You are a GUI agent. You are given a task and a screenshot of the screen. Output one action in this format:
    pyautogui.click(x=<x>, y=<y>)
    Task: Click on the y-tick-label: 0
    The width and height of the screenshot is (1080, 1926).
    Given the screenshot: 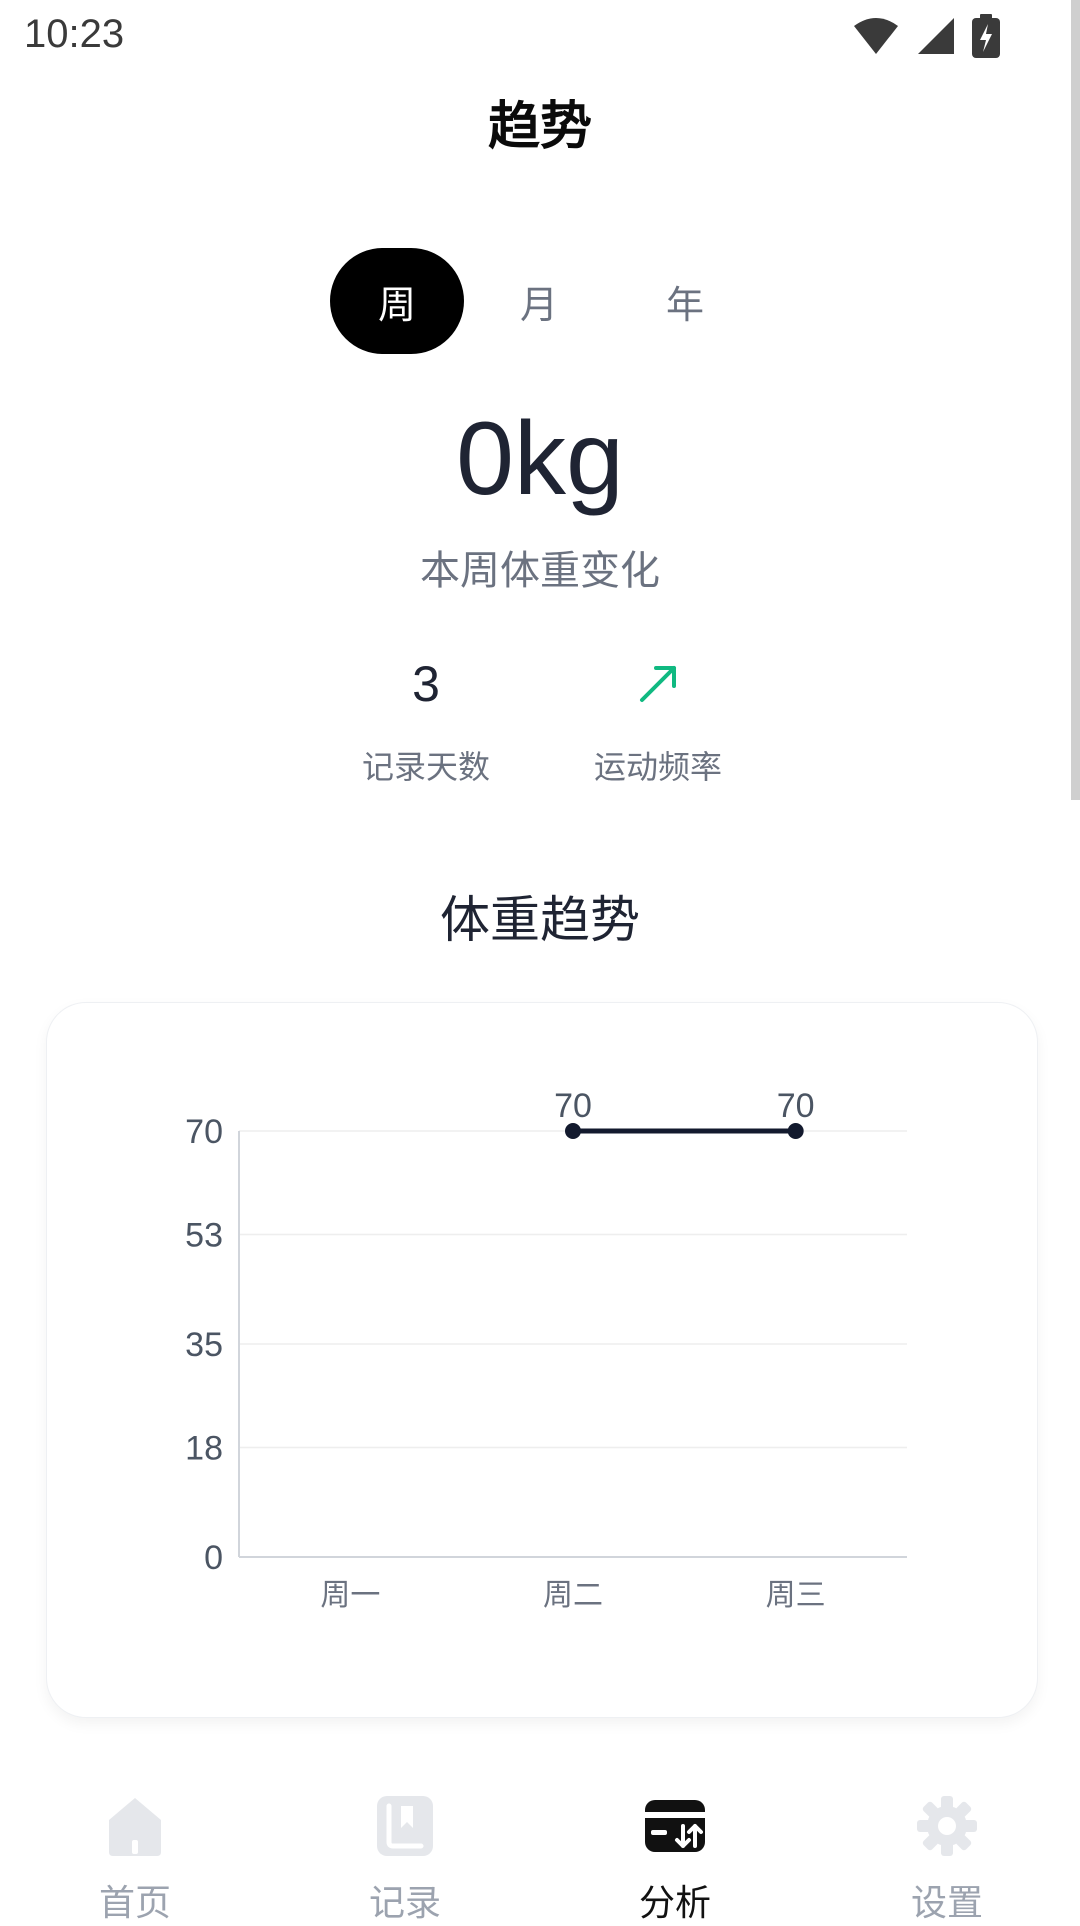 What is the action you would take?
    pyautogui.click(x=213, y=1558)
    